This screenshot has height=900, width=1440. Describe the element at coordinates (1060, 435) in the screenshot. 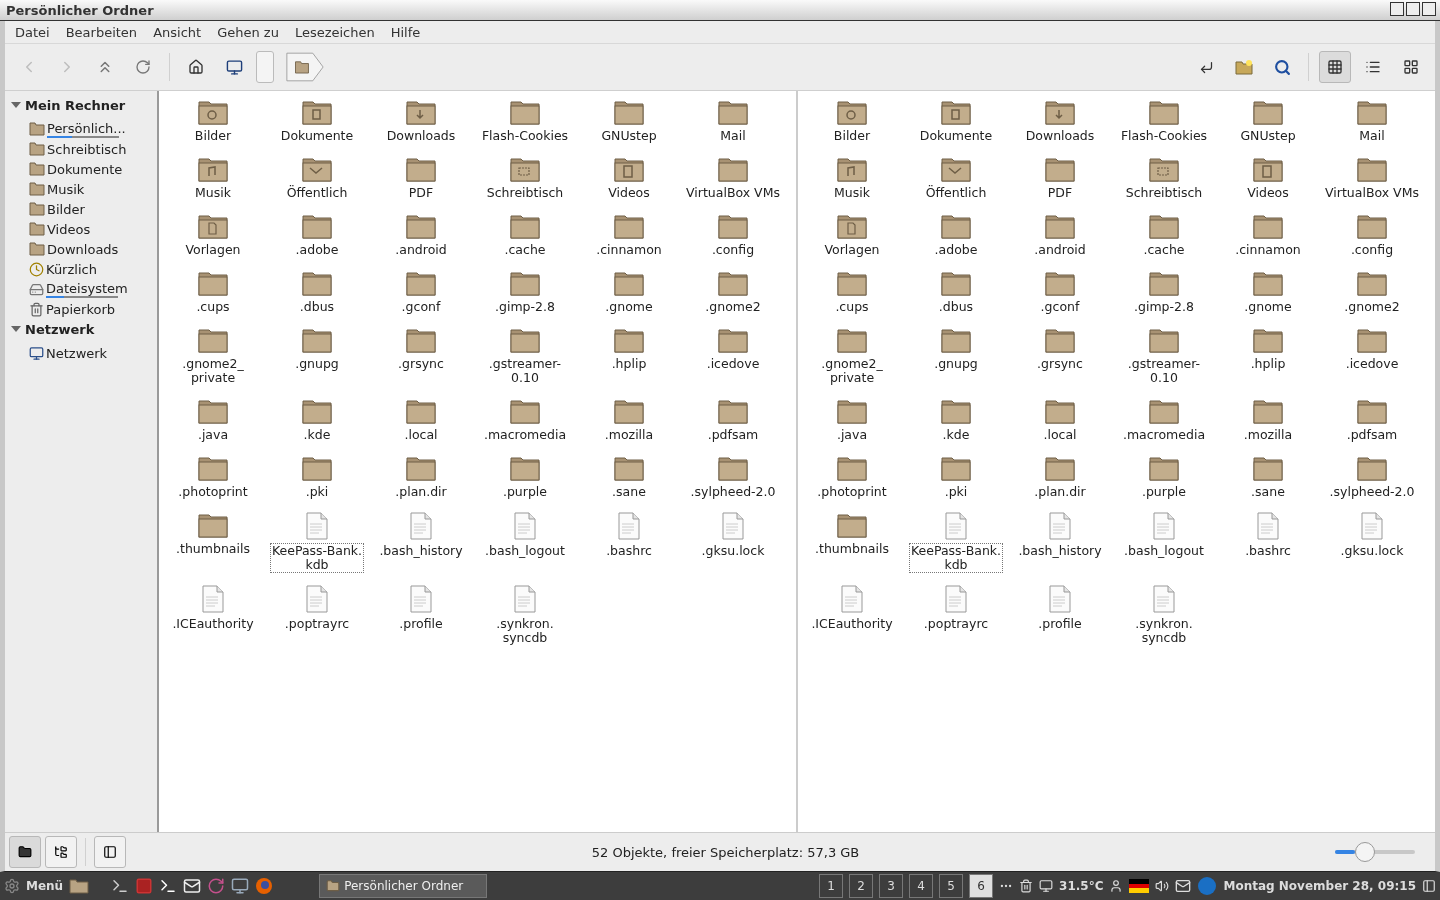

I see `file-name: .local` at that location.